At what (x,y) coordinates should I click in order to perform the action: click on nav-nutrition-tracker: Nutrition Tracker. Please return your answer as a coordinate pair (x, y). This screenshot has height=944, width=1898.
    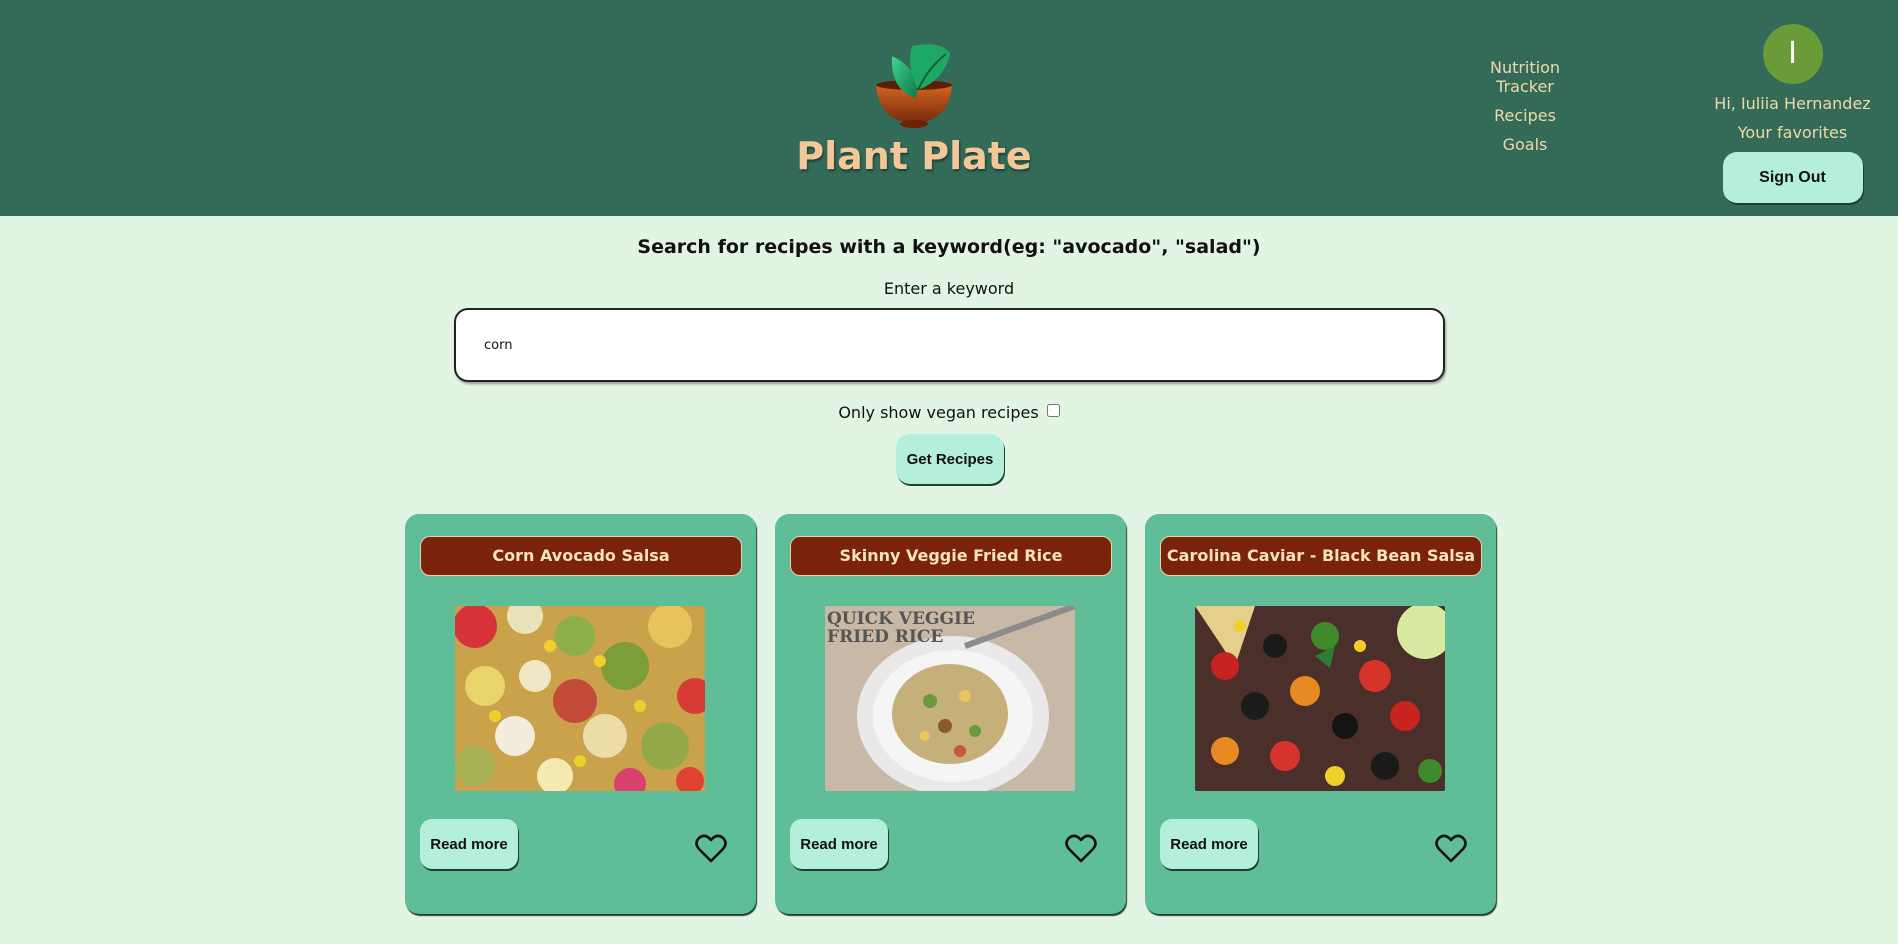
    Looking at the image, I should click on (1525, 77).